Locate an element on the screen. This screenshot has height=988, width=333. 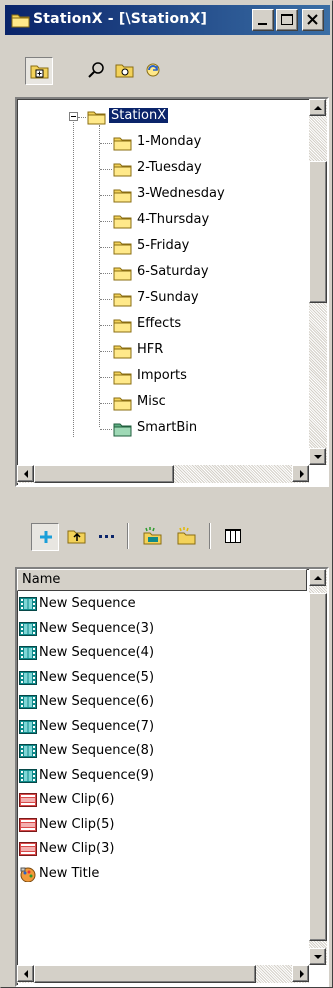
find-button is located at coordinates (97, 71).